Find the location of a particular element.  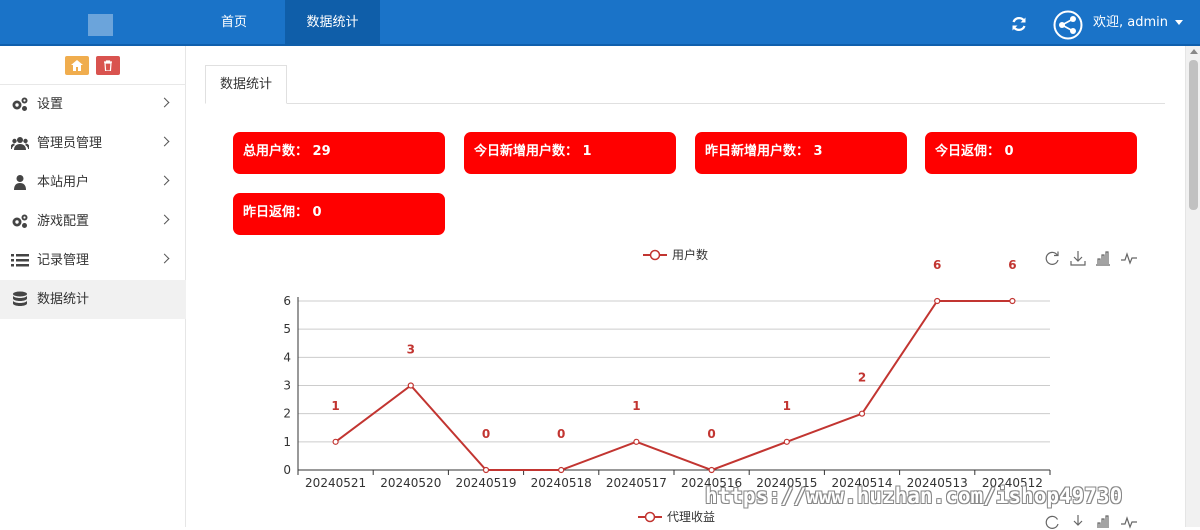

tab-bar-line is located at coordinates (685, 103).